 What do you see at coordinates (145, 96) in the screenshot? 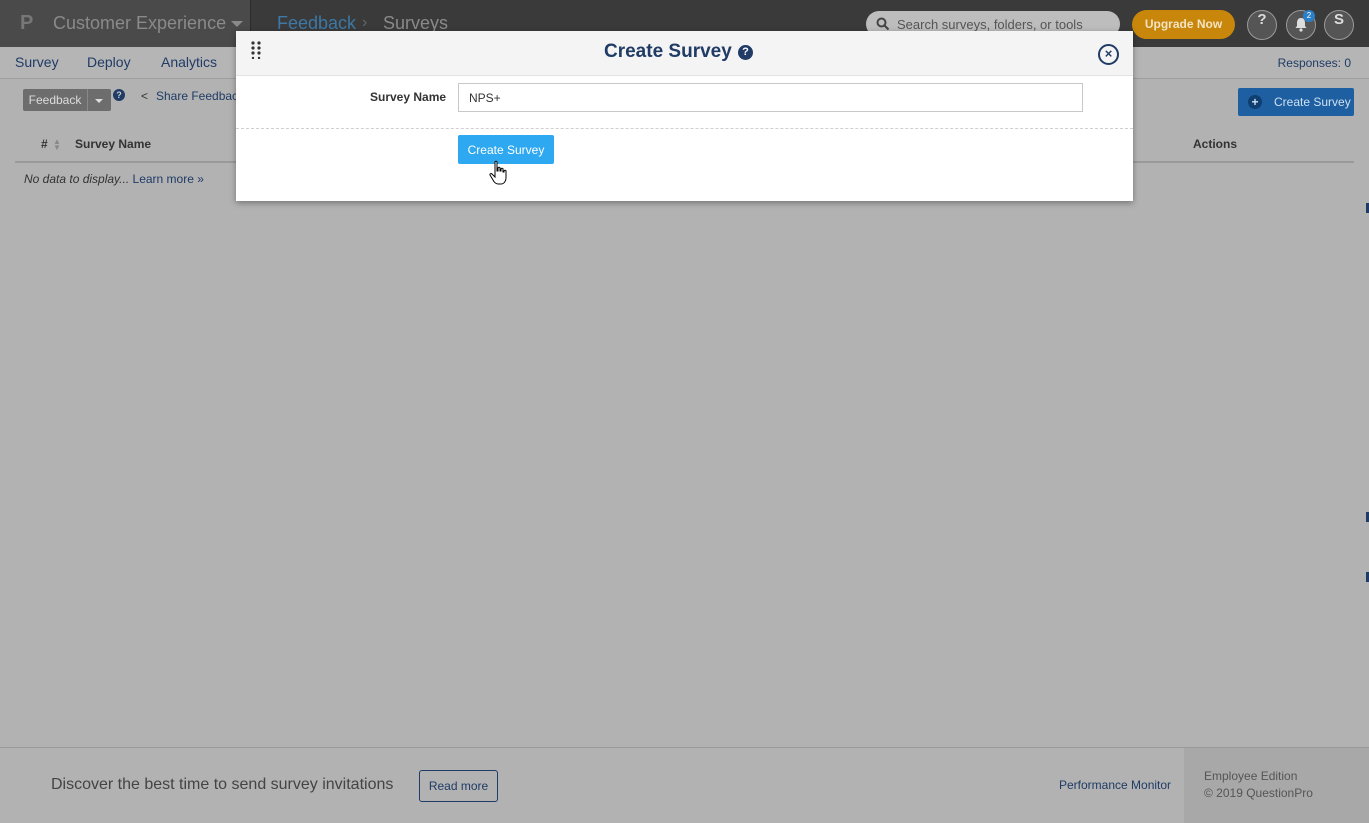
I see `share-icon: <` at bounding box center [145, 96].